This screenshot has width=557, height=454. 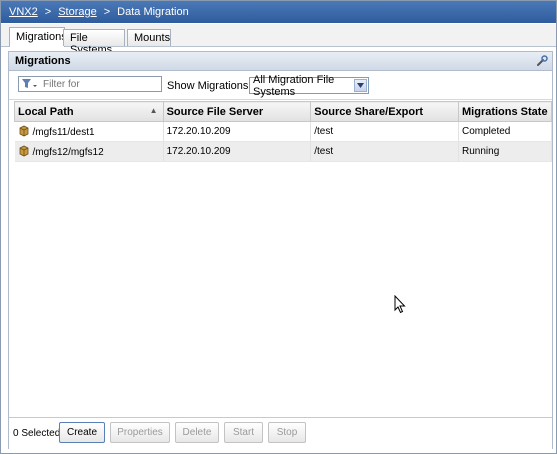 What do you see at coordinates (140, 432) in the screenshot?
I see `properties-button: Properties` at bounding box center [140, 432].